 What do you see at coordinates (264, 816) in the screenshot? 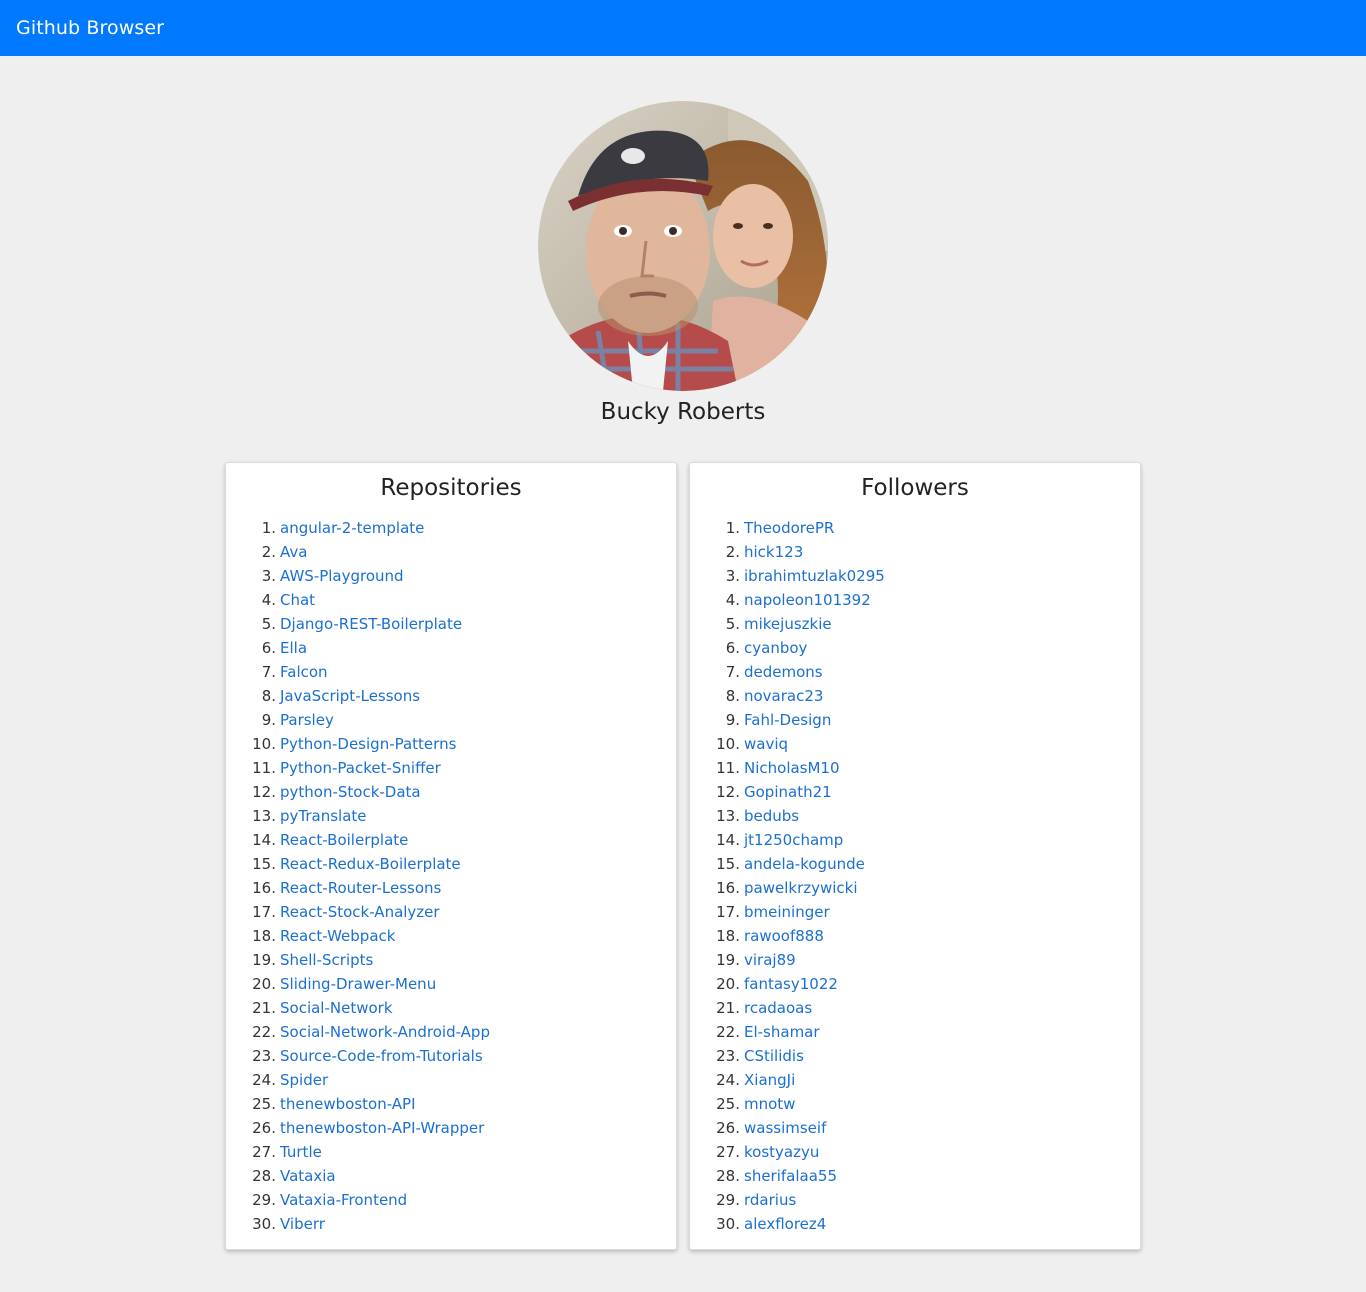
I see `repo-item-number: 13.` at bounding box center [264, 816].